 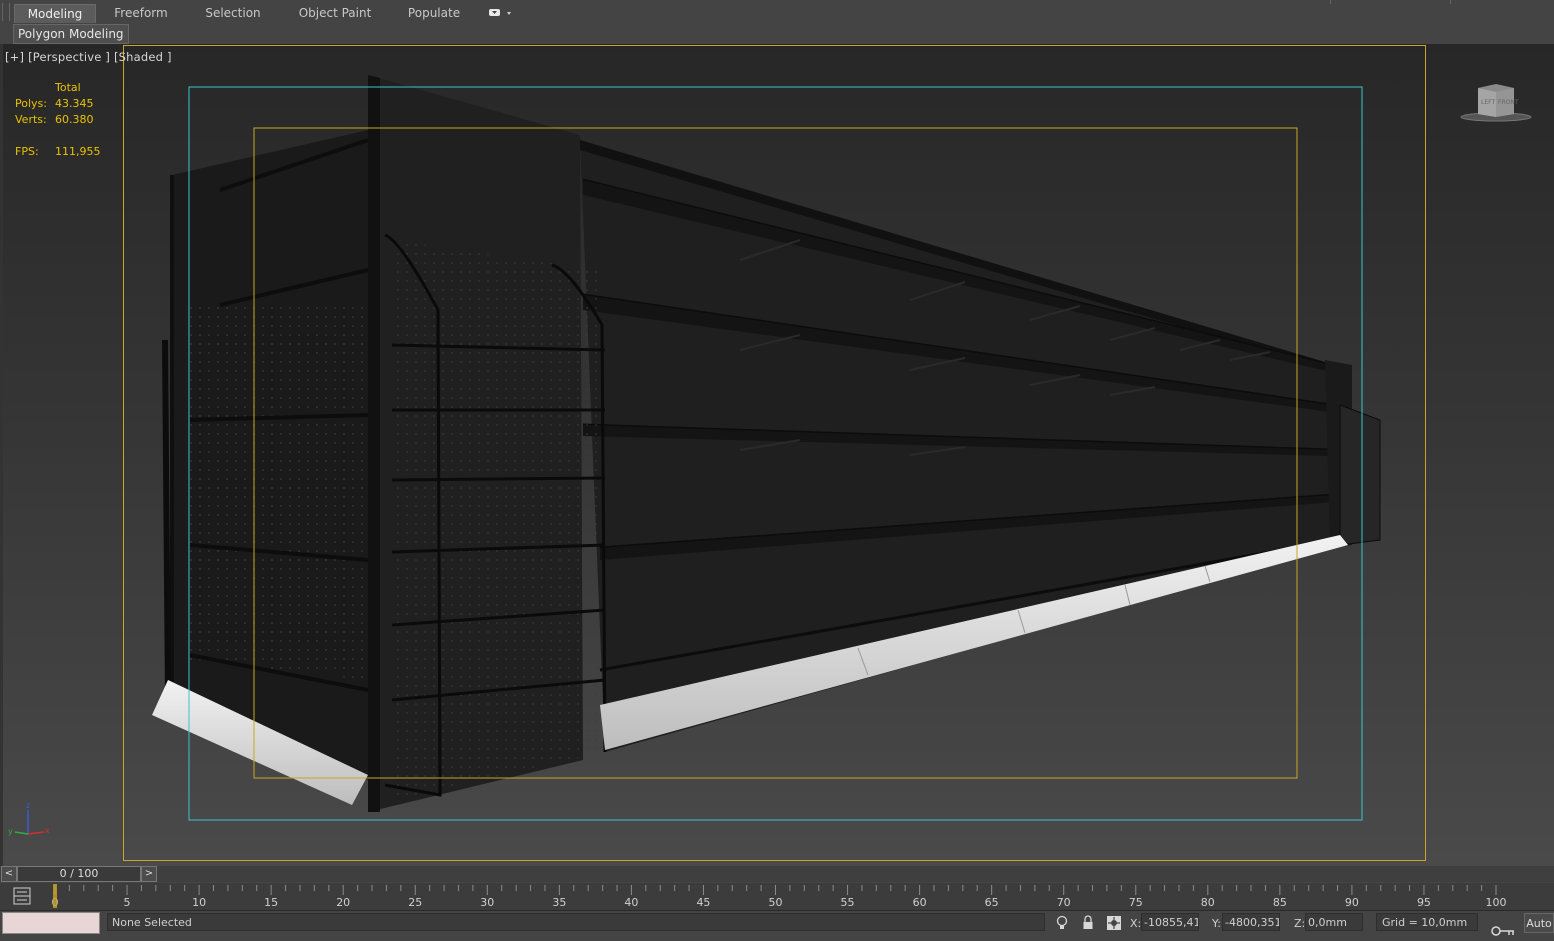 What do you see at coordinates (74, 103) in the screenshot?
I see `polys-value: 43.345` at bounding box center [74, 103].